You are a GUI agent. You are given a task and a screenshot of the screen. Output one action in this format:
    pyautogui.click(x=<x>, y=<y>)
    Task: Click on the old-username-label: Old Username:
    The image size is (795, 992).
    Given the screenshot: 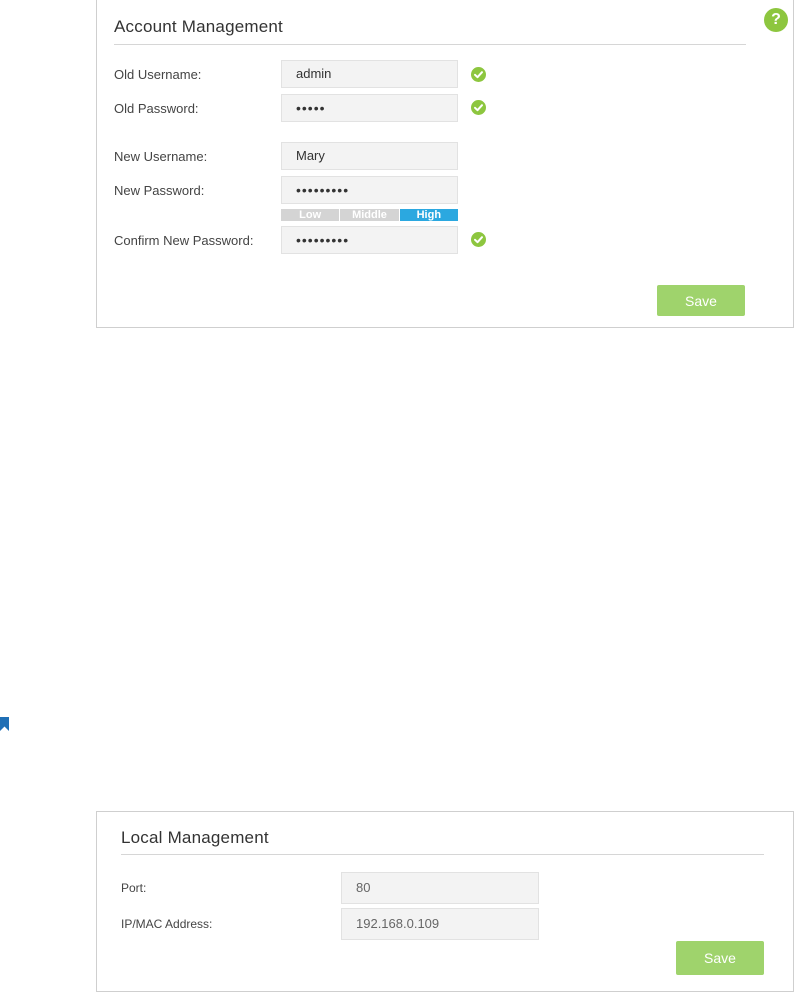 What is the action you would take?
    pyautogui.click(x=158, y=74)
    